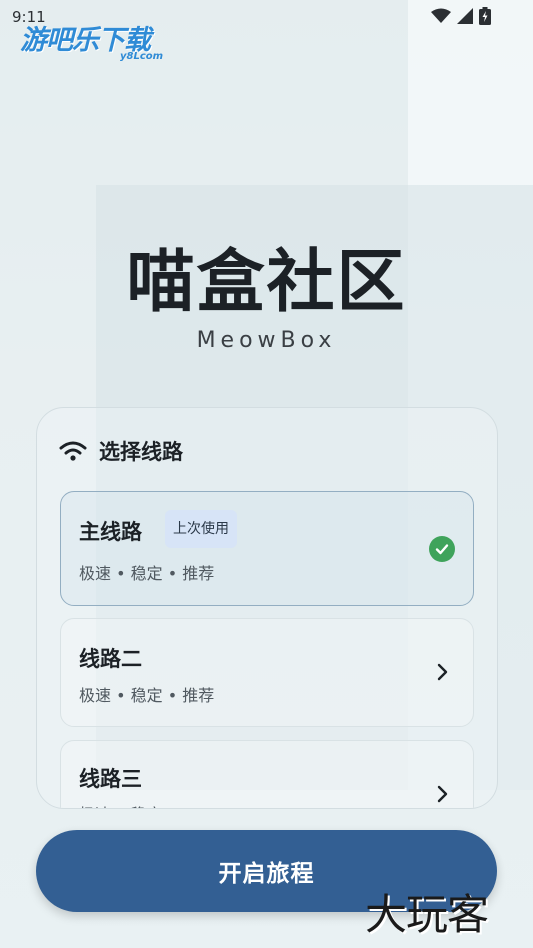 Image resolution: width=533 pixels, height=948 pixels. What do you see at coordinates (201, 529) in the screenshot?
I see `last-used-badge: 上次使用` at bounding box center [201, 529].